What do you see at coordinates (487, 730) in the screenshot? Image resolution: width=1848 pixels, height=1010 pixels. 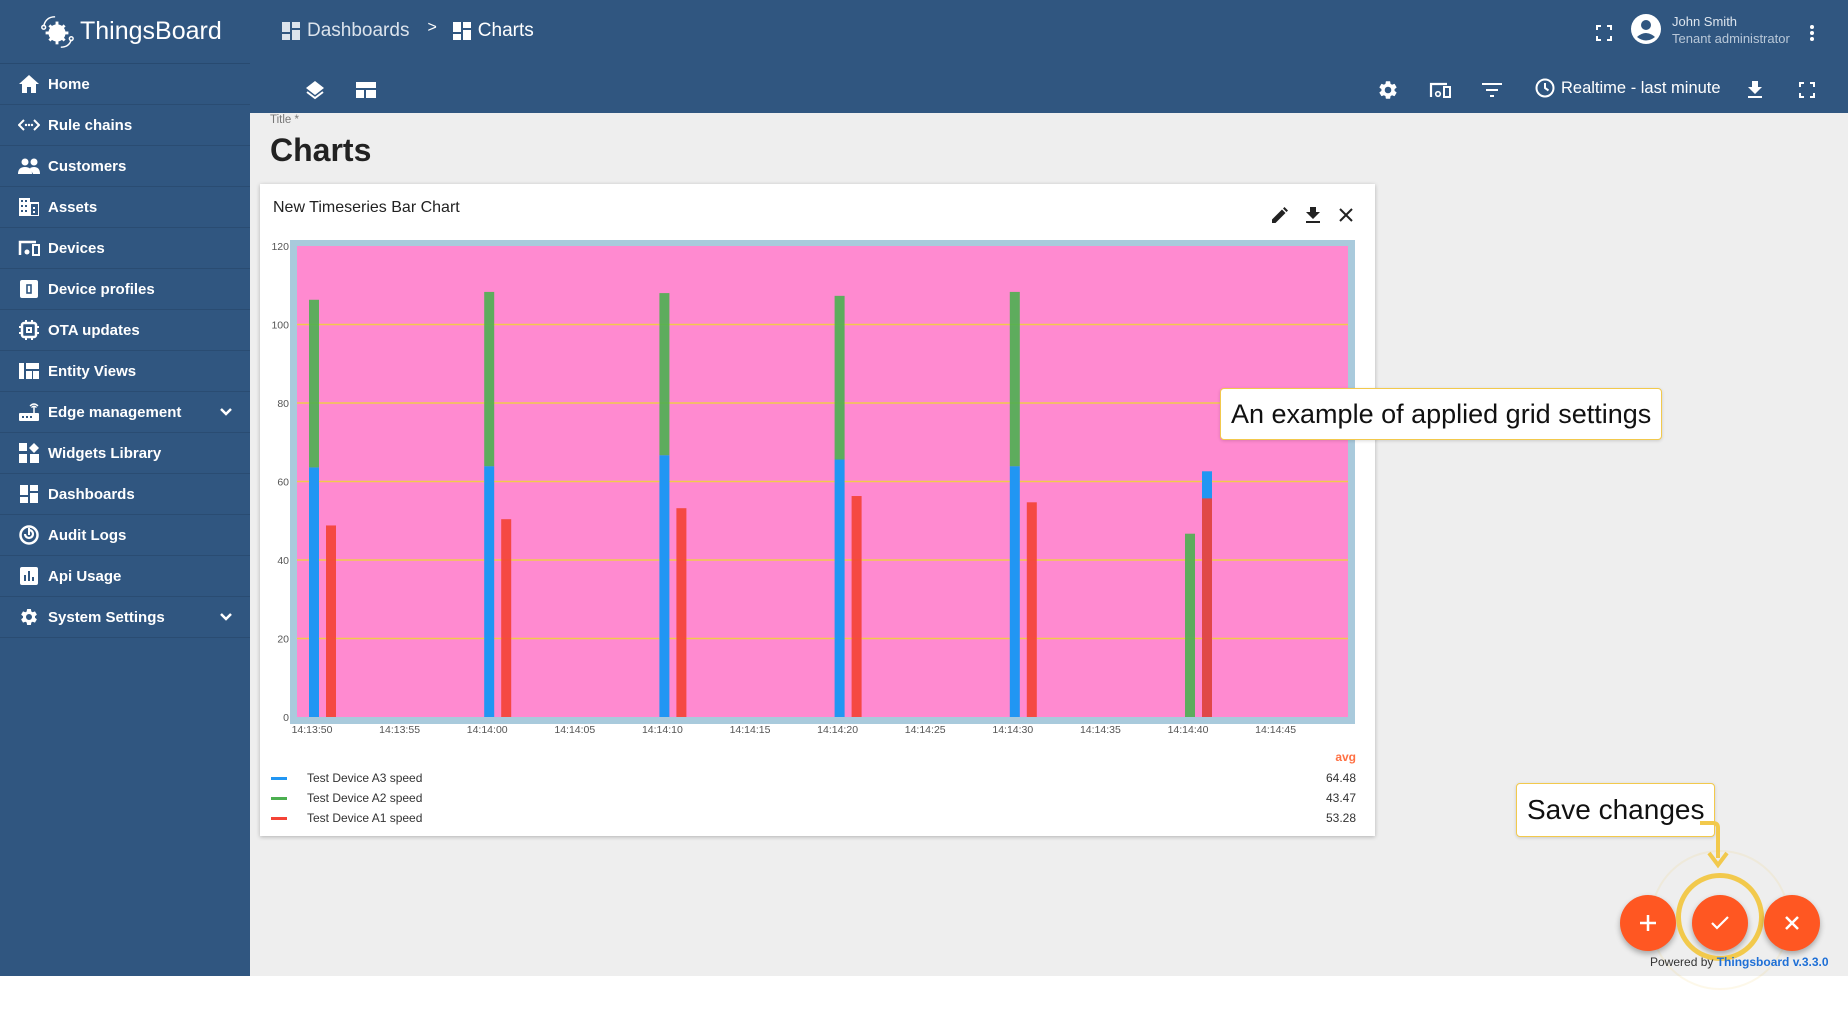 I see `x-tick-label: 14:14:00` at bounding box center [487, 730].